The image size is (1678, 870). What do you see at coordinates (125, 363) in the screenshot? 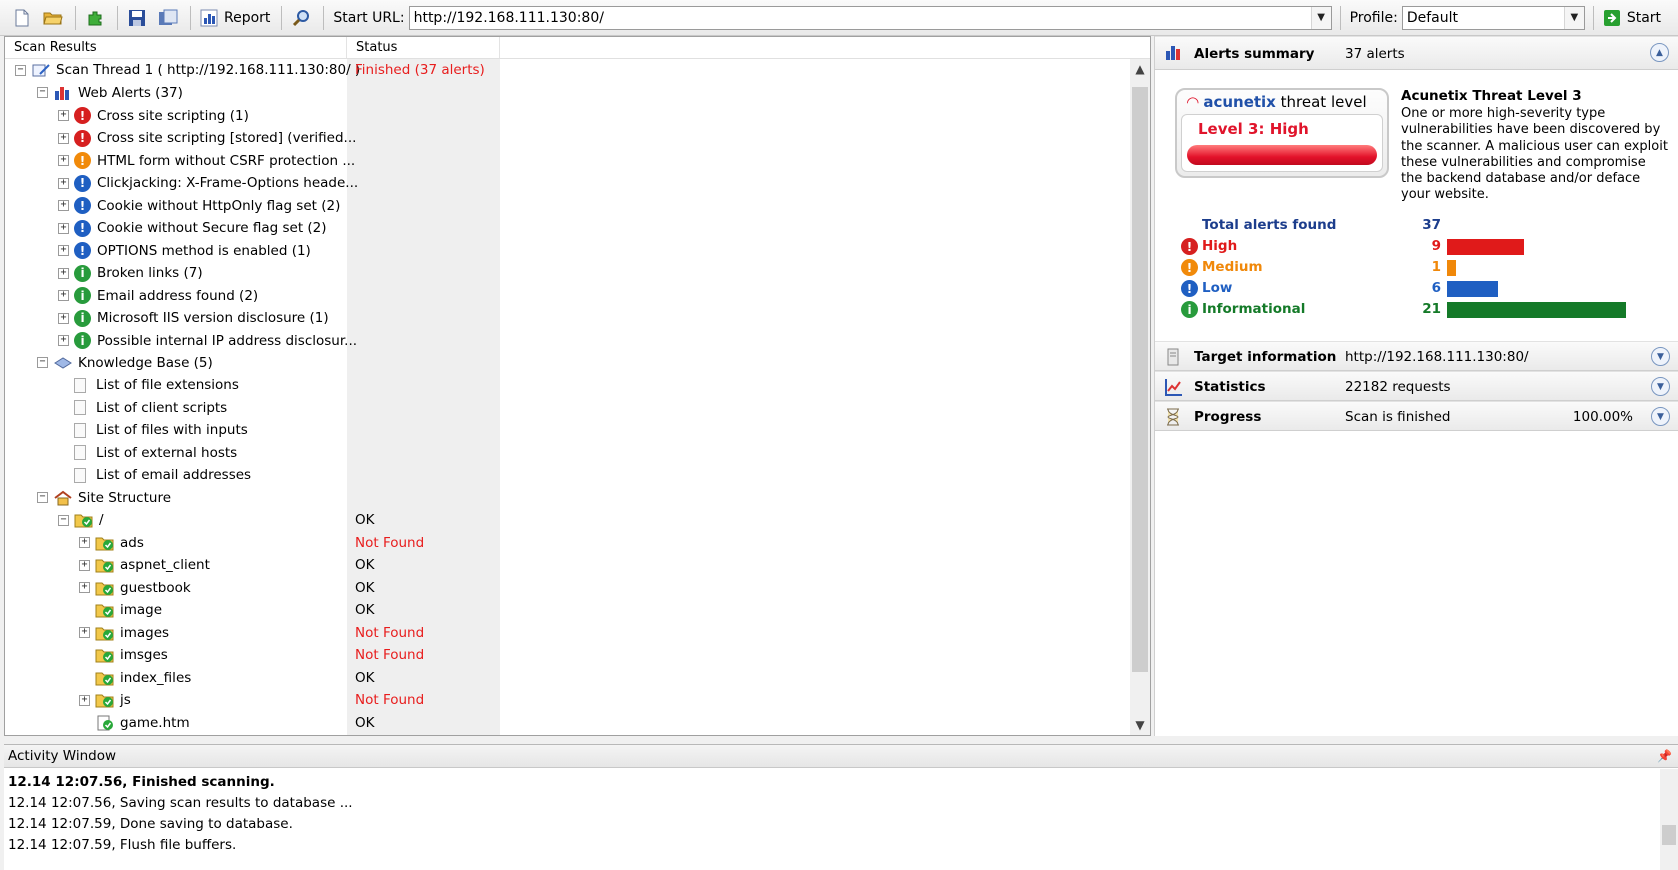
I see `tree-item: − Knowledge Base (5)` at bounding box center [125, 363].